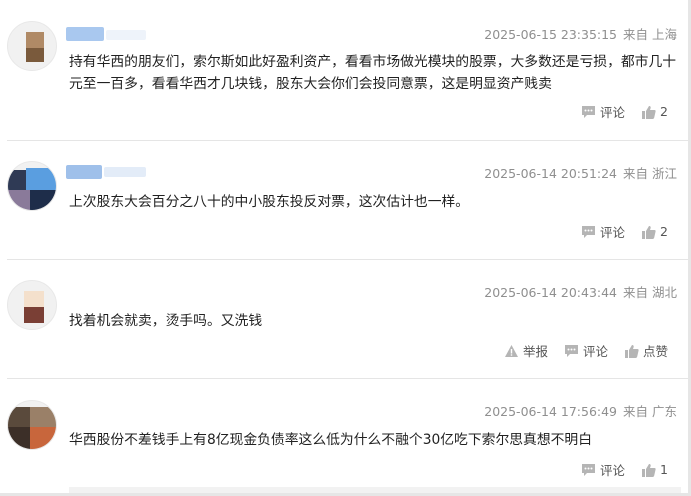 This screenshot has width=691, height=496. What do you see at coordinates (166, 321) in the screenshot?
I see `comment-text: 找着机会就卖，烫手吗。又洗钱` at bounding box center [166, 321].